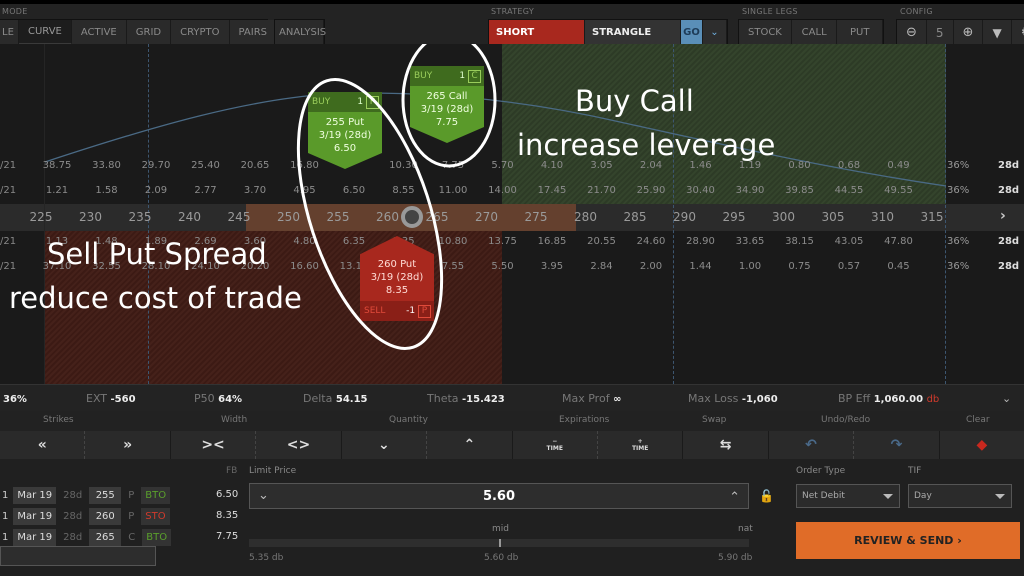 The height and width of the screenshot is (576, 1024). What do you see at coordinates (483, 399) in the screenshot?
I see `theta-value: -15.423` at bounding box center [483, 399].